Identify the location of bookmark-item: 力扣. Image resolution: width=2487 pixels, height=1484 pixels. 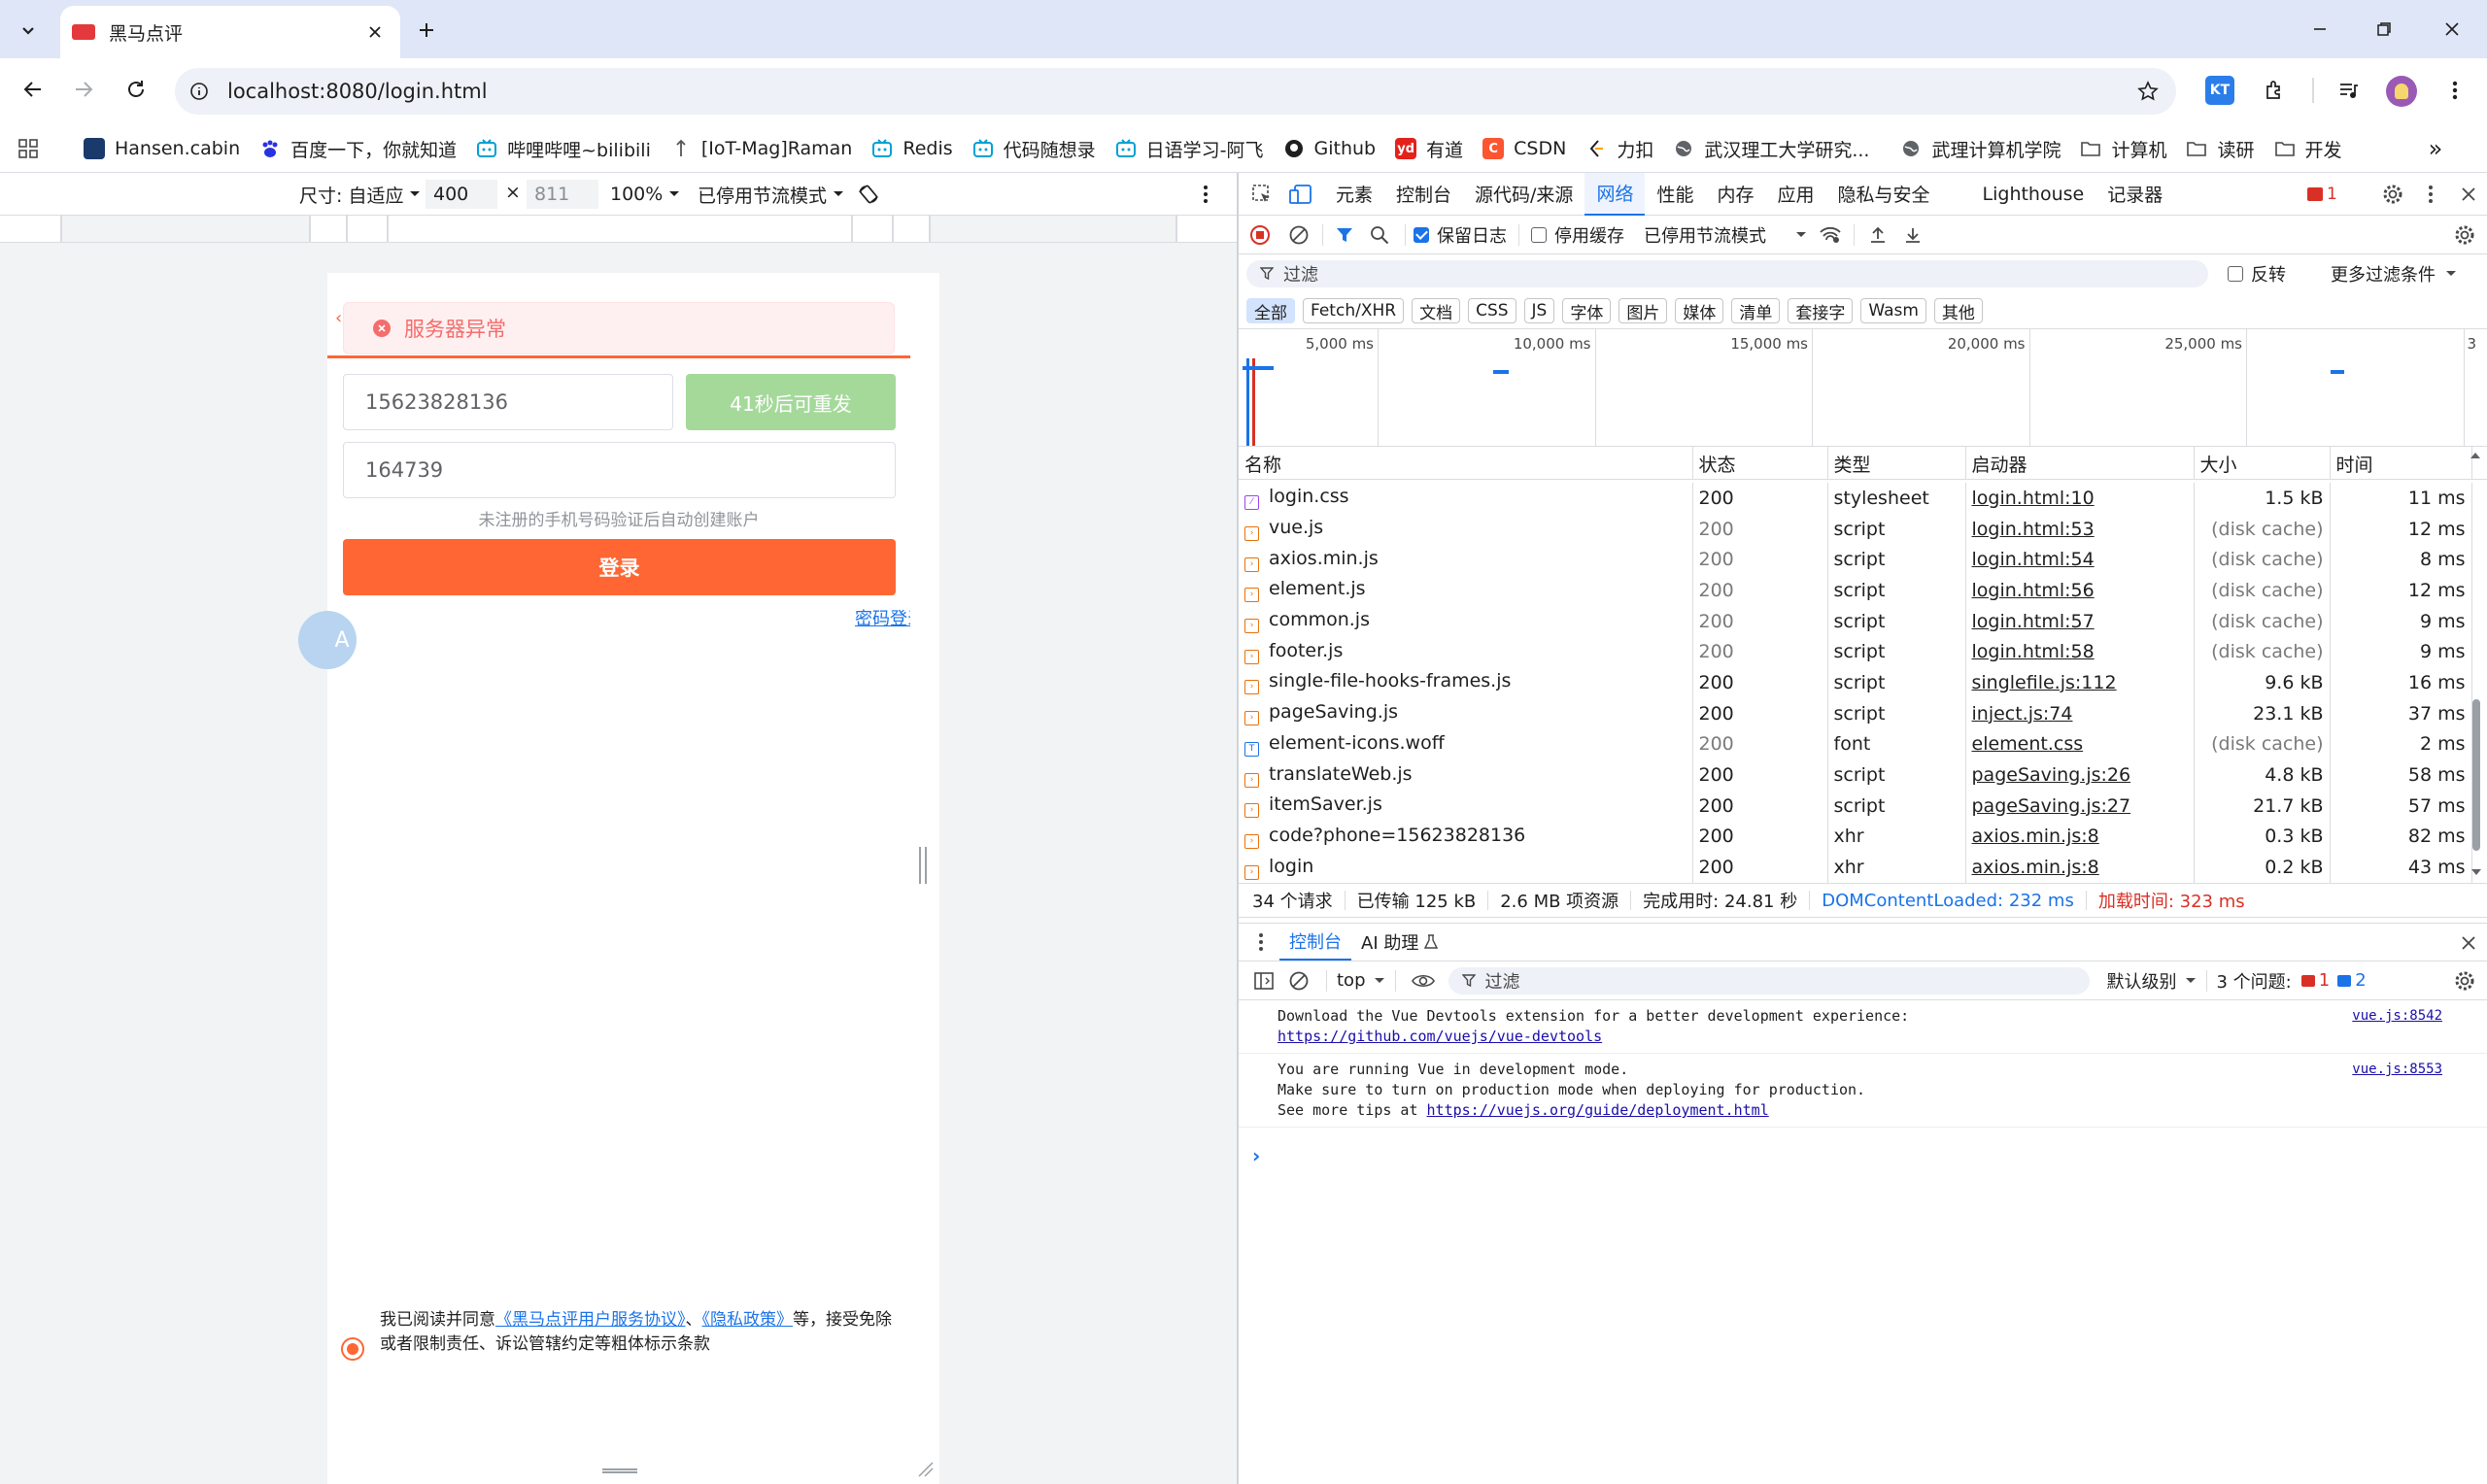
(1619, 148).